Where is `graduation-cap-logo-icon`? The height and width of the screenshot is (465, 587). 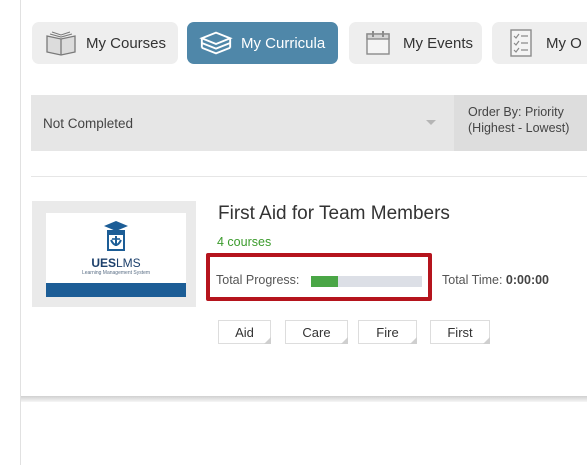
graduation-cap-logo-icon is located at coordinates (116, 236).